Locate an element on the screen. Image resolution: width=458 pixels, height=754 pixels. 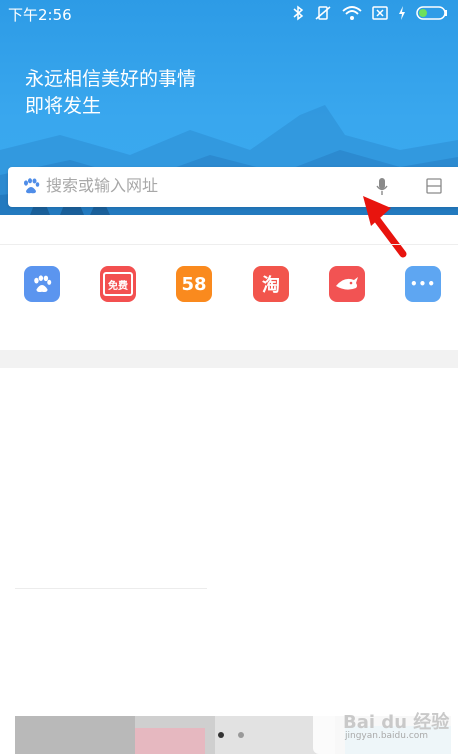
sim-x-icon is located at coordinates (380, 13).